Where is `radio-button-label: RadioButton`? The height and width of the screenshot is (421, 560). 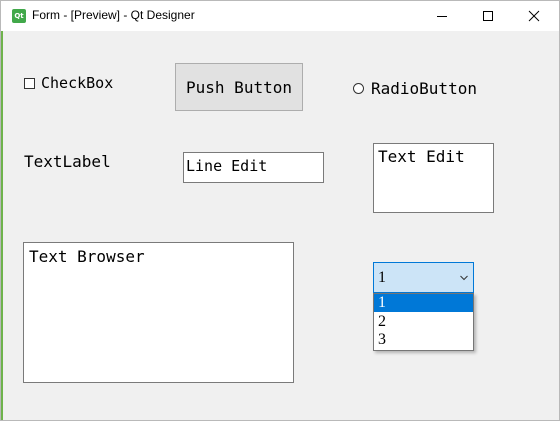
radio-button-label: RadioButton is located at coordinates (424, 88).